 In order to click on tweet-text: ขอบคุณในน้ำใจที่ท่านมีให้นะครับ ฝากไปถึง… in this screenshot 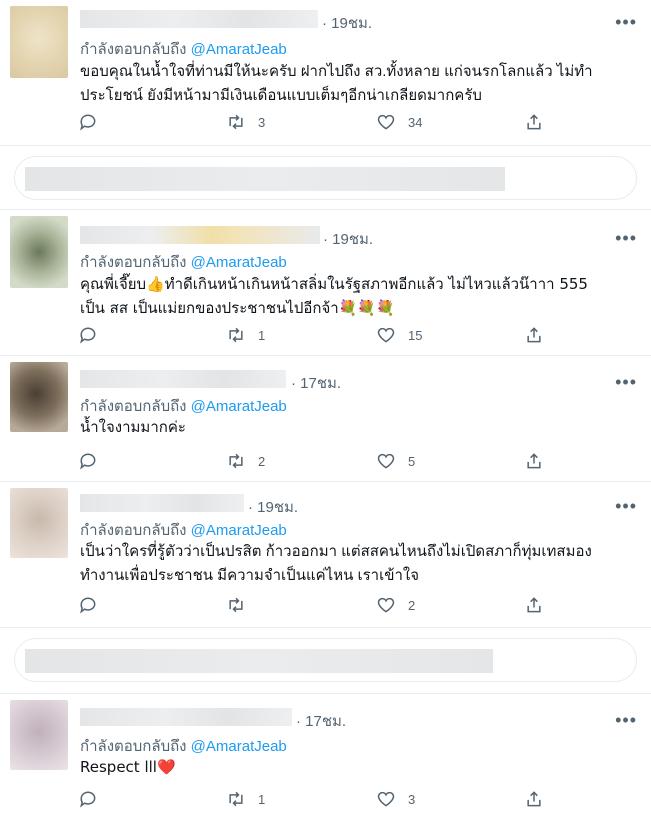, I will do `click(355, 84)`.